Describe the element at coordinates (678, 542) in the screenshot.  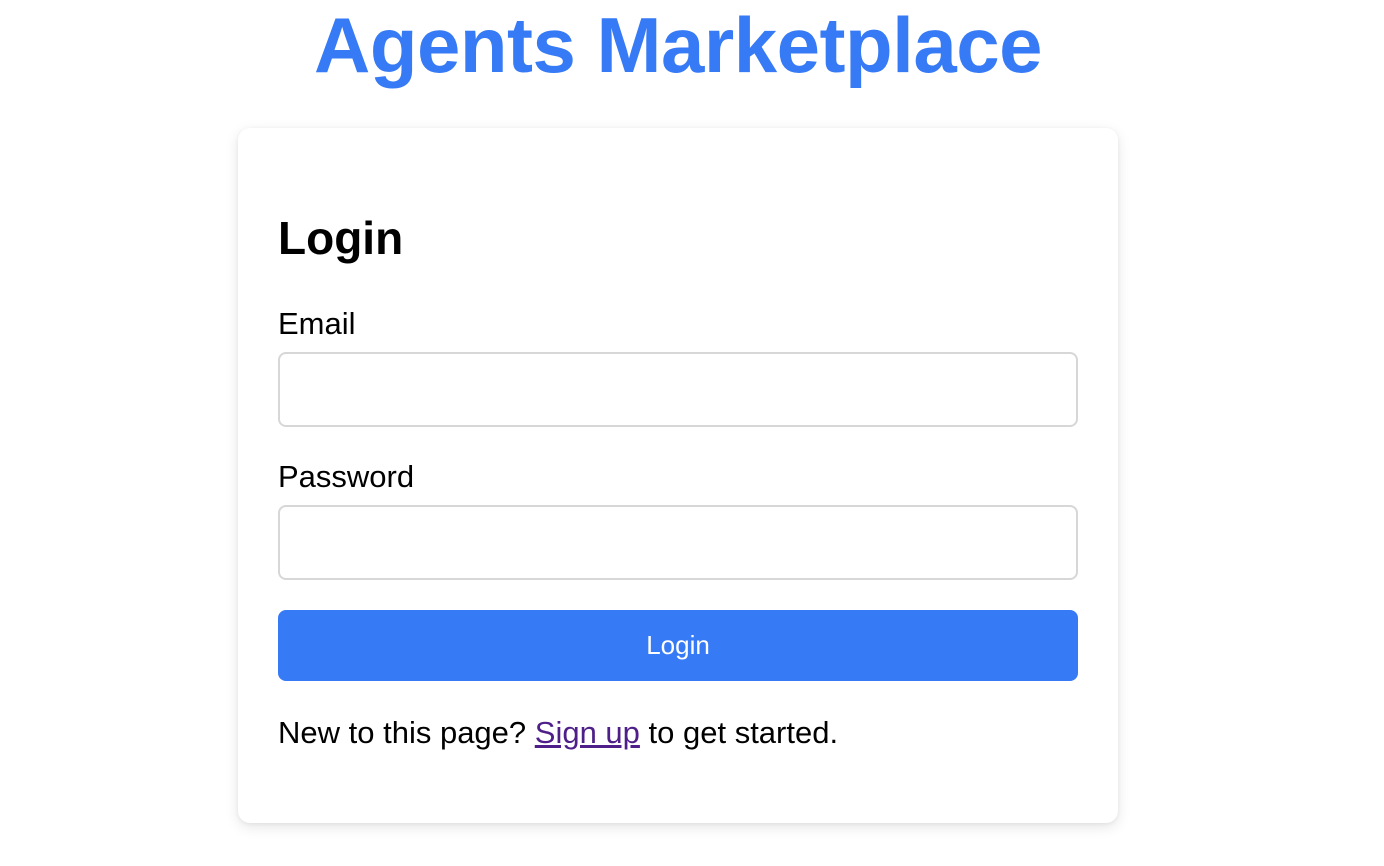
I see `password-field` at that location.